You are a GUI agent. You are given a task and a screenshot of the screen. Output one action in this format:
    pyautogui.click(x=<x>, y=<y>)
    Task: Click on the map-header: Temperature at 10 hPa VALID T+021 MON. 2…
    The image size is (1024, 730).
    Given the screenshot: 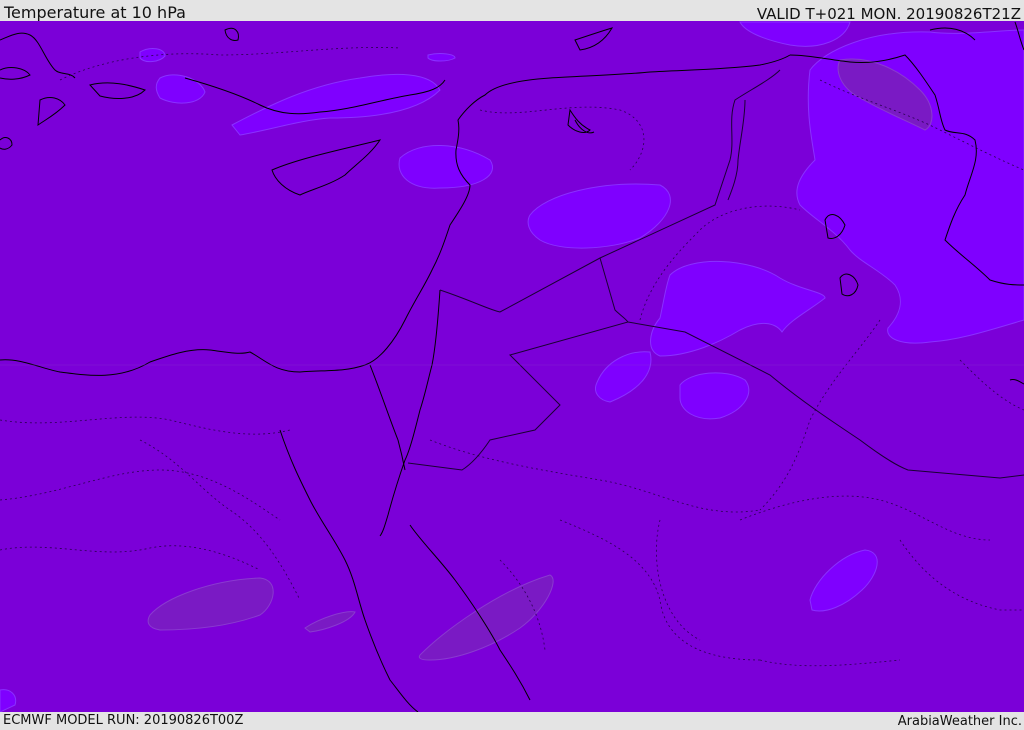 What is the action you would take?
    pyautogui.click(x=512, y=11)
    